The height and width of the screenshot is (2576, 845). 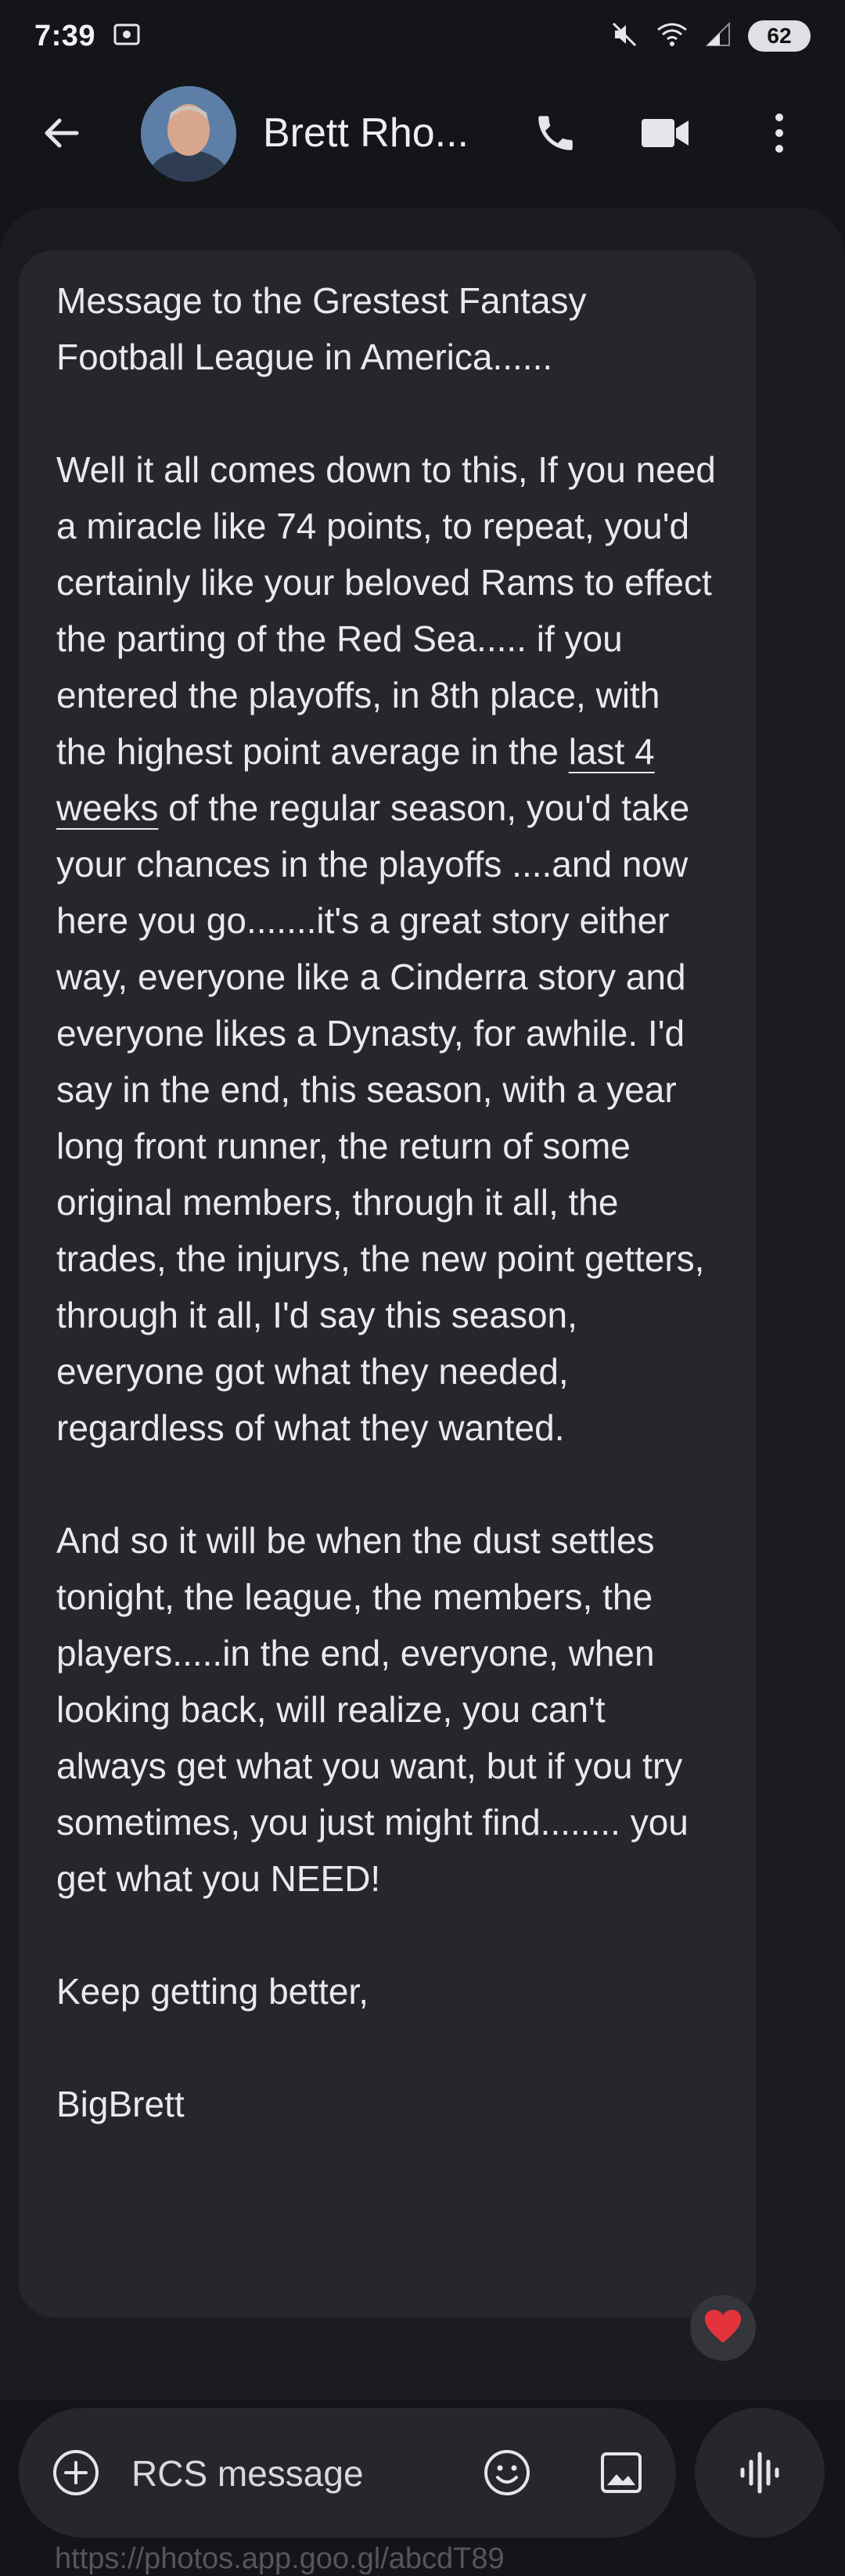 I want to click on phone-icon, so click(x=556, y=133).